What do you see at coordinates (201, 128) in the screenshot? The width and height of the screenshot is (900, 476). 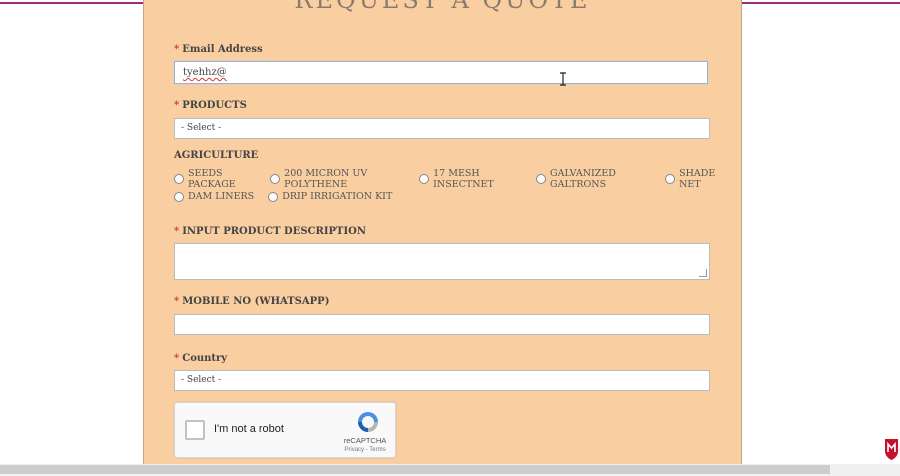 I see `products-selected-value: - Select -` at bounding box center [201, 128].